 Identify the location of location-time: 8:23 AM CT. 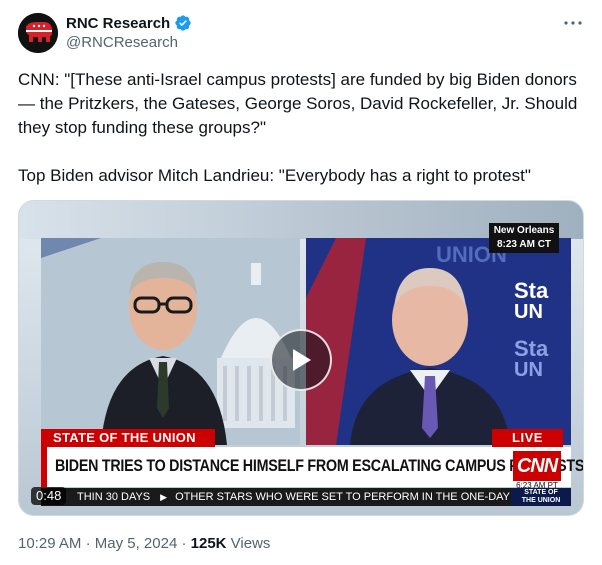
(524, 244).